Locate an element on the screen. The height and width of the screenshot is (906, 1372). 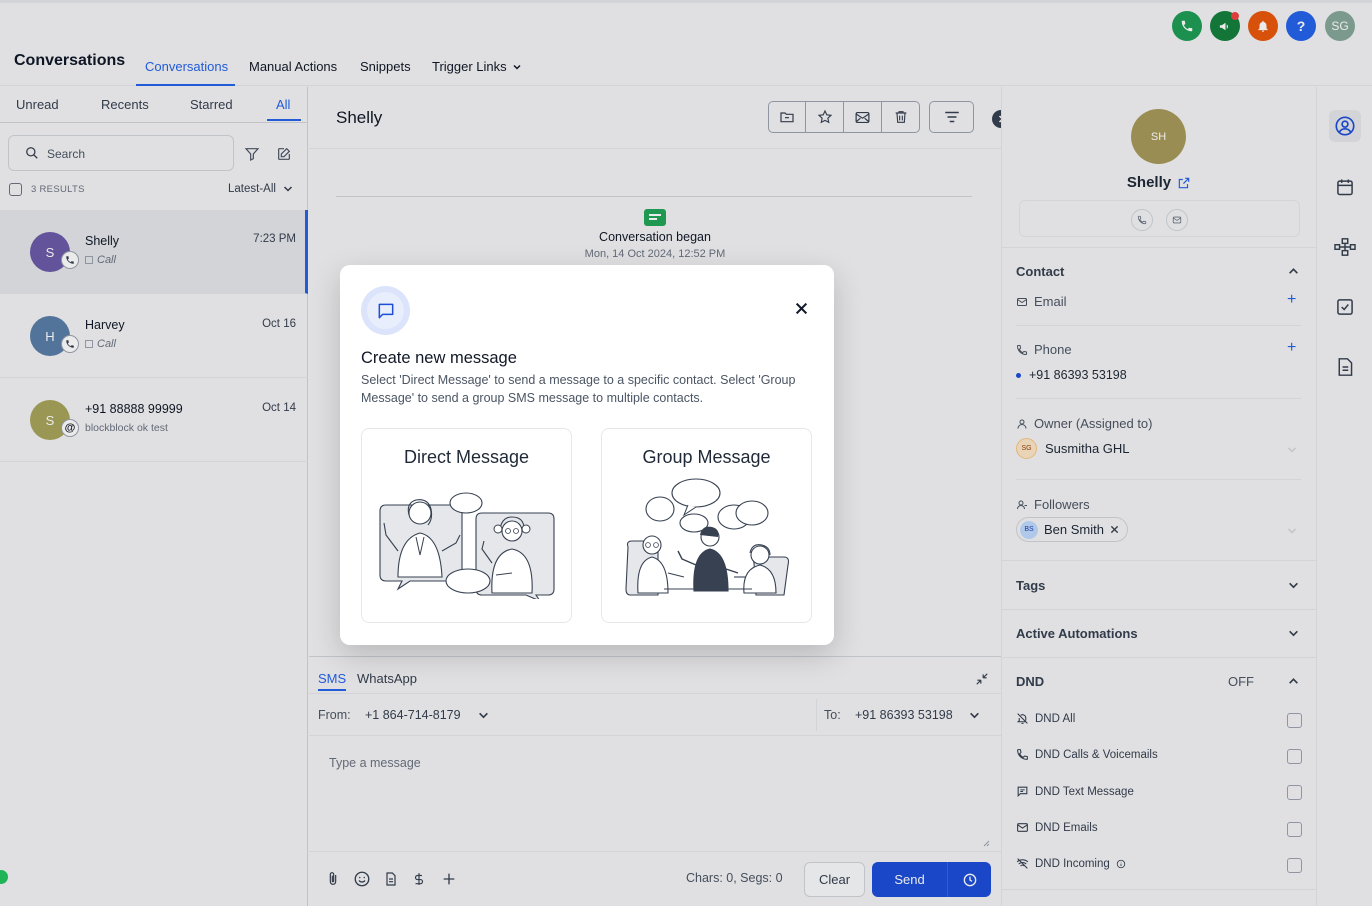
close-button is located at coordinates (801, 308).